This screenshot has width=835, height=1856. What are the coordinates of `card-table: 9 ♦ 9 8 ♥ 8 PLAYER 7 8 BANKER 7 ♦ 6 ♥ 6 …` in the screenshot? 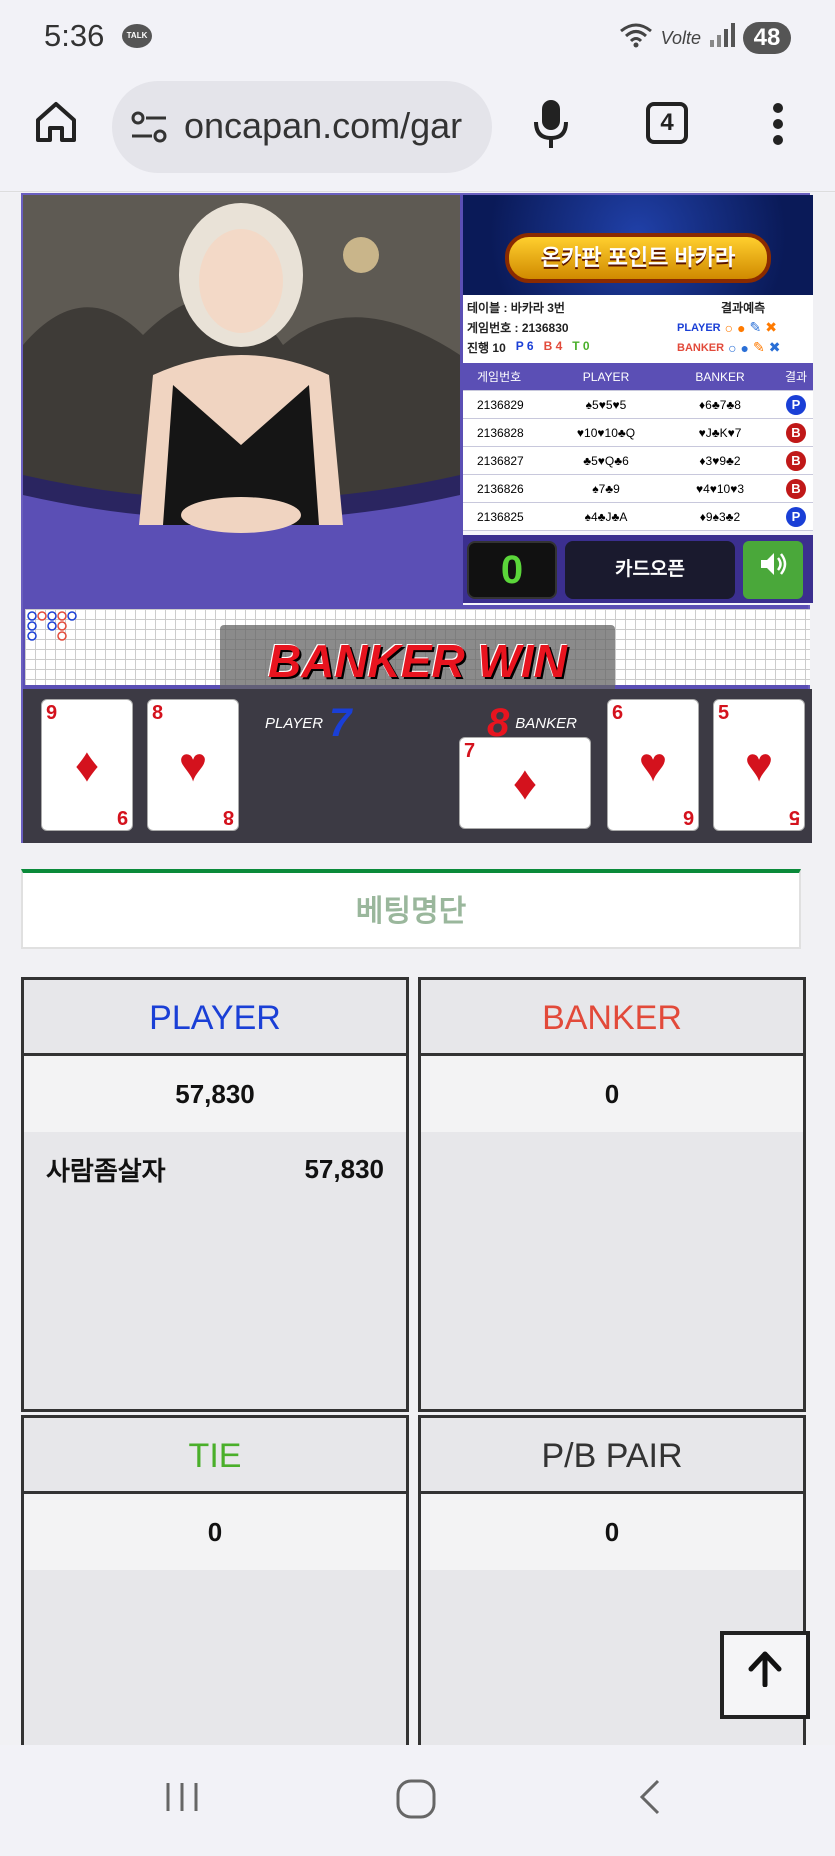 It's located at (417, 766).